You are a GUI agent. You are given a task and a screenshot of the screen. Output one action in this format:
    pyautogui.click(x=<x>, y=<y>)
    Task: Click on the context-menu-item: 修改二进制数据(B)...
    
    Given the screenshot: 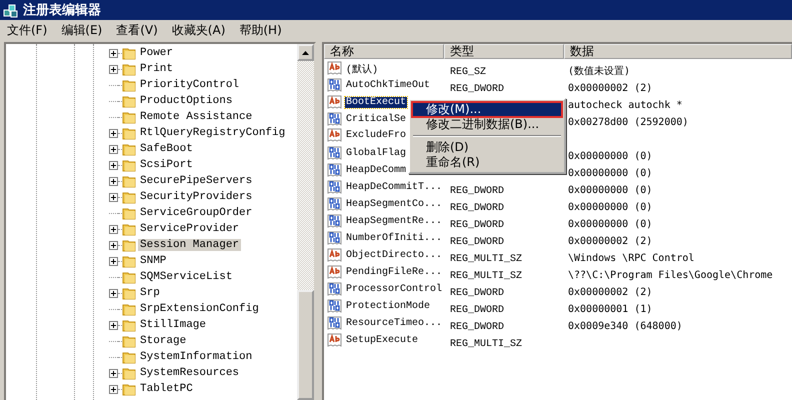 What is the action you would take?
    pyautogui.click(x=487, y=124)
    